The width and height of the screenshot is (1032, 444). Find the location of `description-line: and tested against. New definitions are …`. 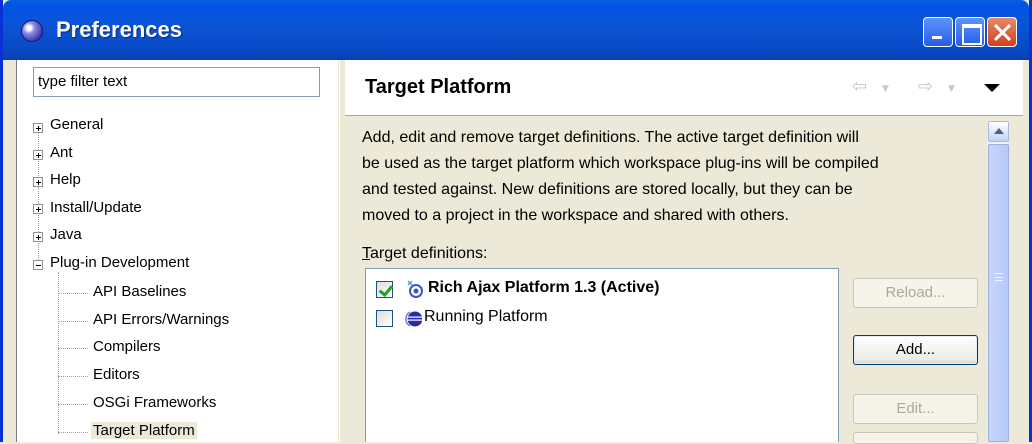

description-line: and tested against. New definitions are … is located at coordinates (607, 189).